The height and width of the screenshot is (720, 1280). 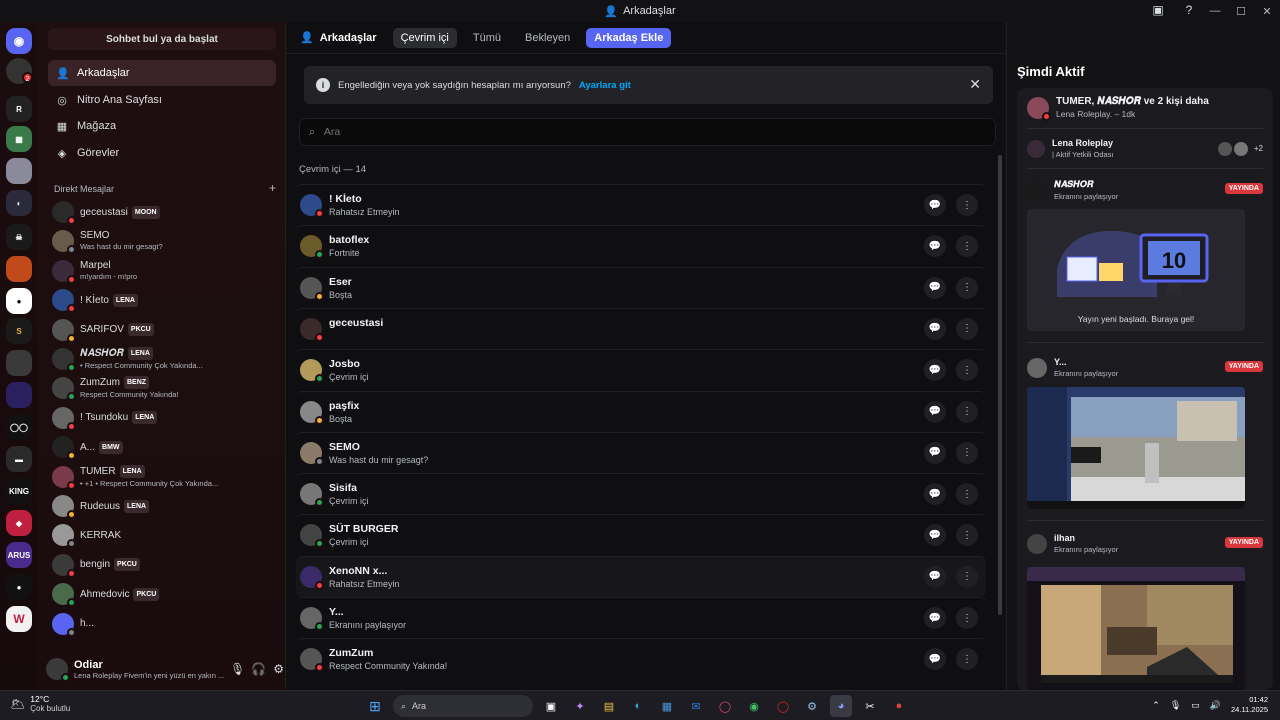 I want to click on chevron-up-icon: ⌃, so click(x=1156, y=705).